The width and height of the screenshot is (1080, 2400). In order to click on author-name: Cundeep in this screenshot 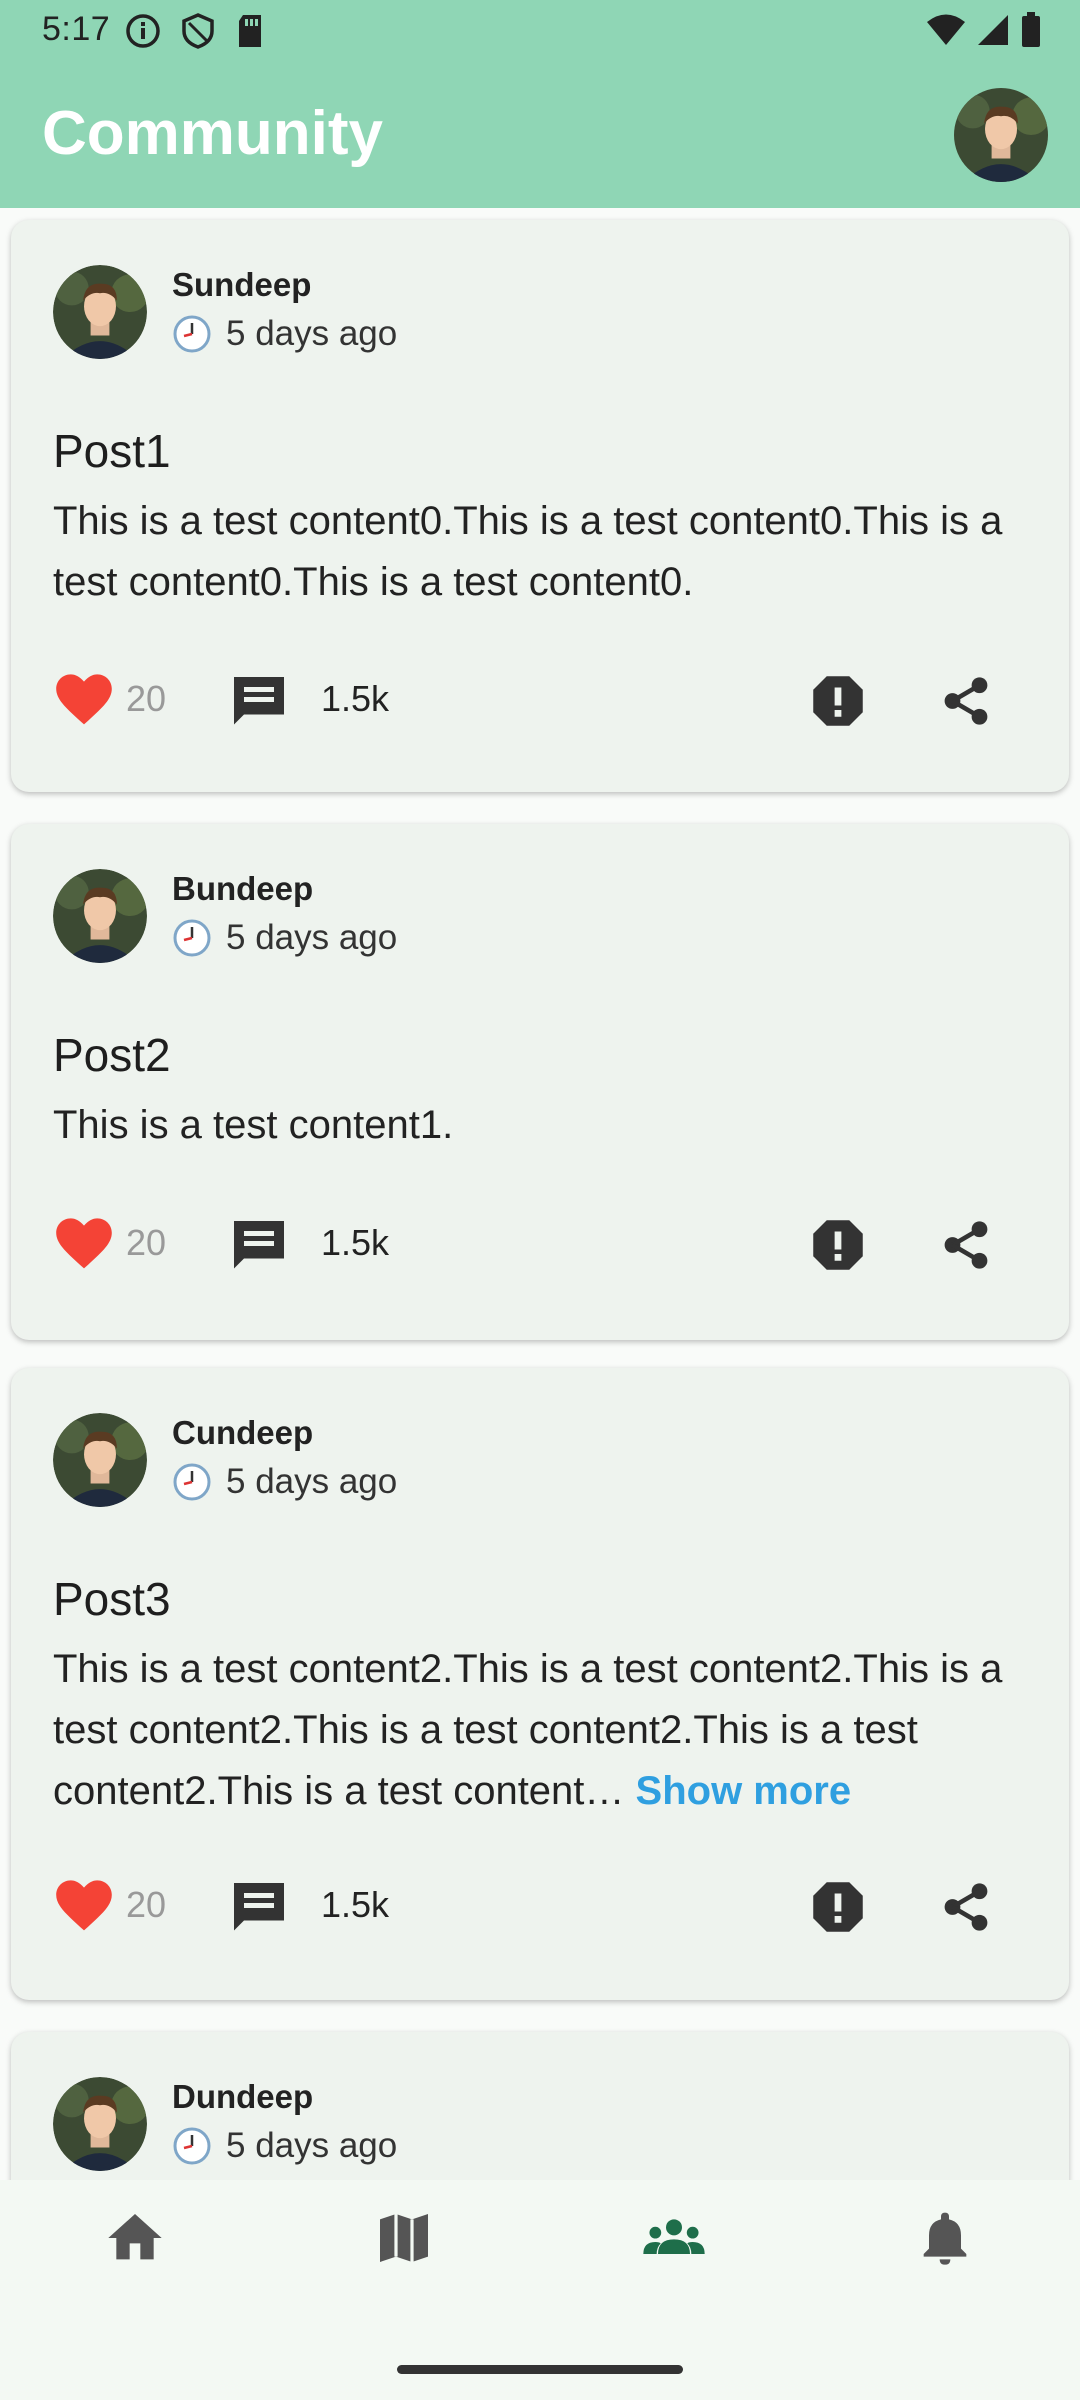, I will do `click(242, 1433)`.